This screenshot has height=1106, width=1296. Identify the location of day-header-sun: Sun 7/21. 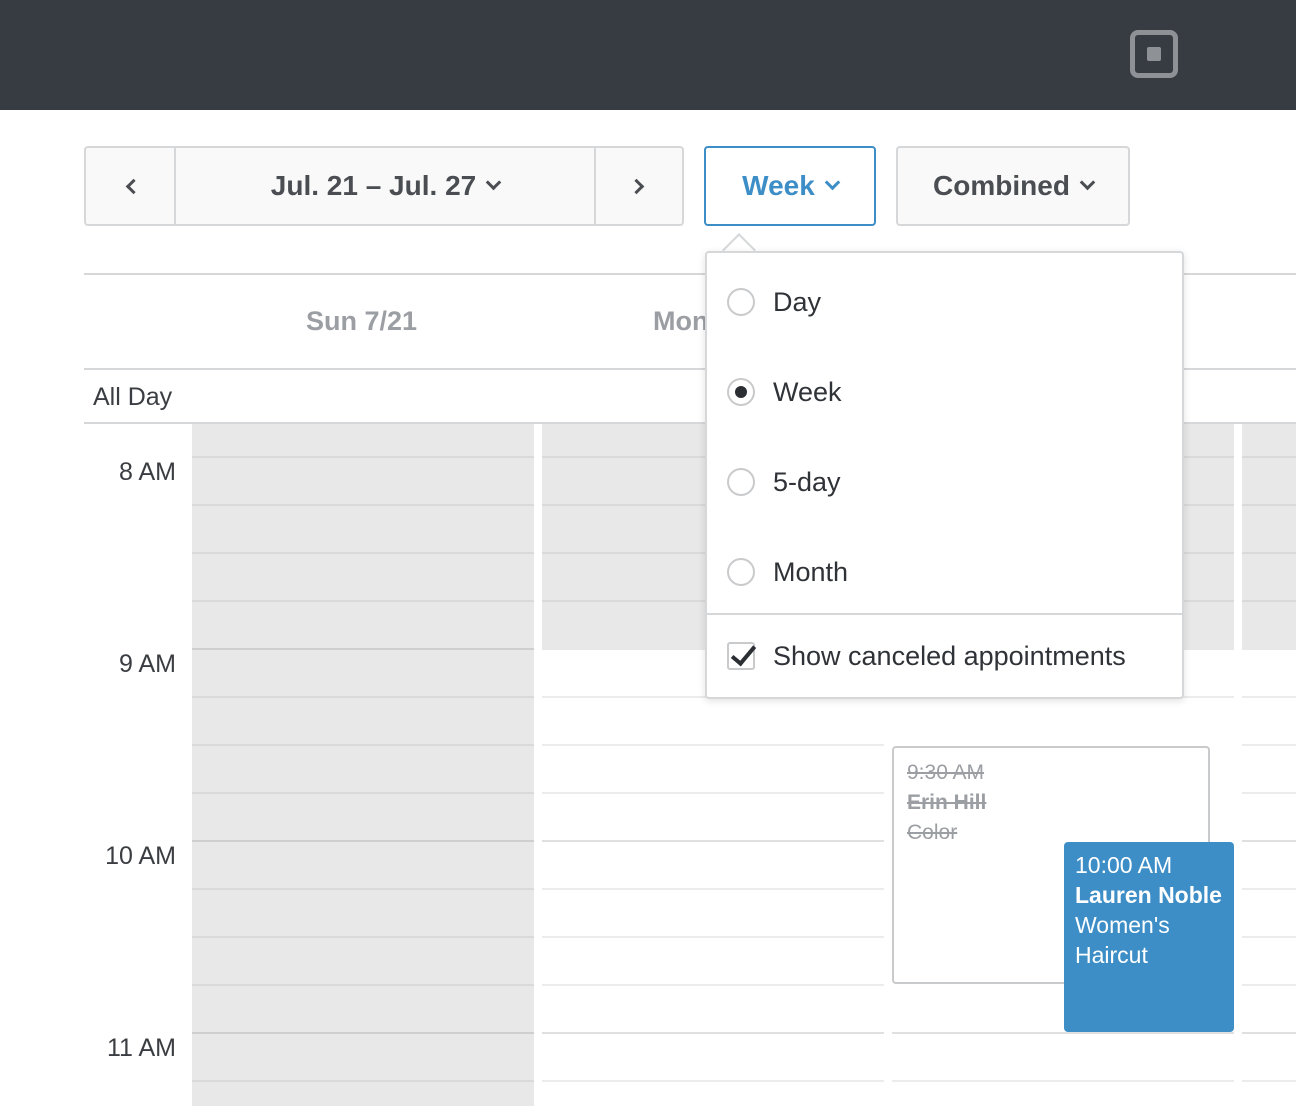
(361, 321).